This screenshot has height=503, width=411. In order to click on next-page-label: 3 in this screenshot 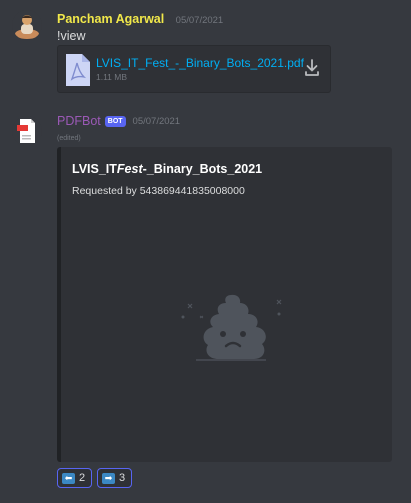, I will do `click(122, 478)`.